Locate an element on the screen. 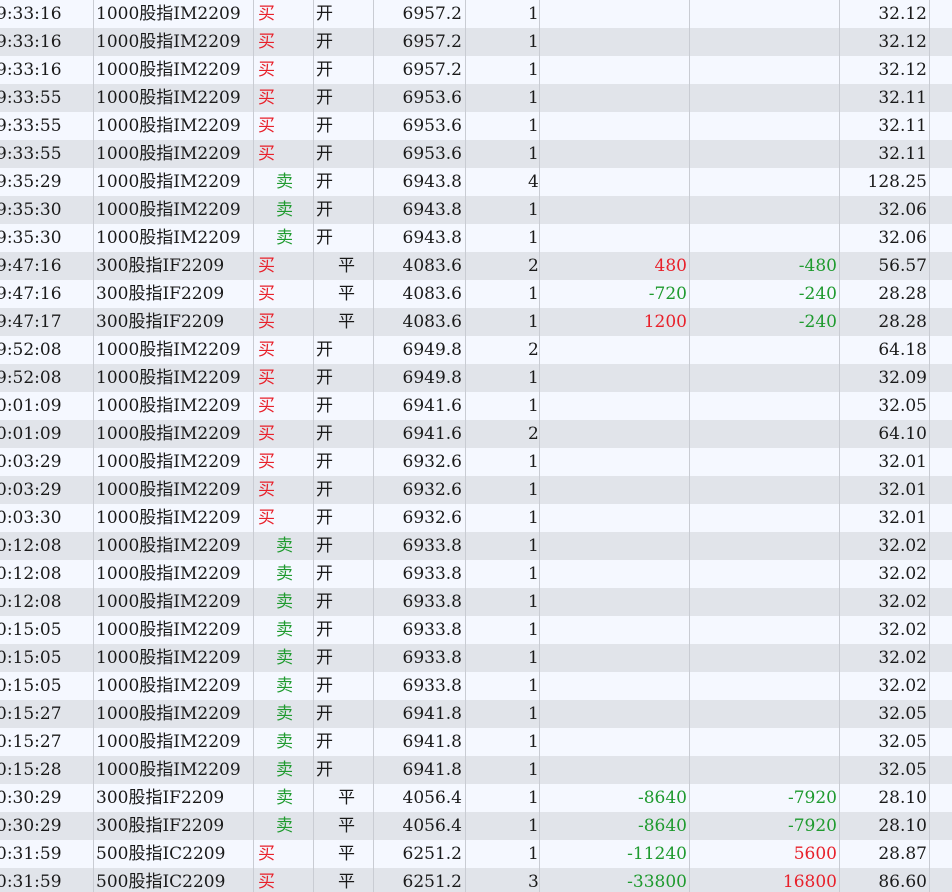 Image resolution: width=952 pixels, height=892 pixels. table-row: 9:35:29 1000股指IM2209 卖开 6943.8 4 128.25 is located at coordinates (476, 182).